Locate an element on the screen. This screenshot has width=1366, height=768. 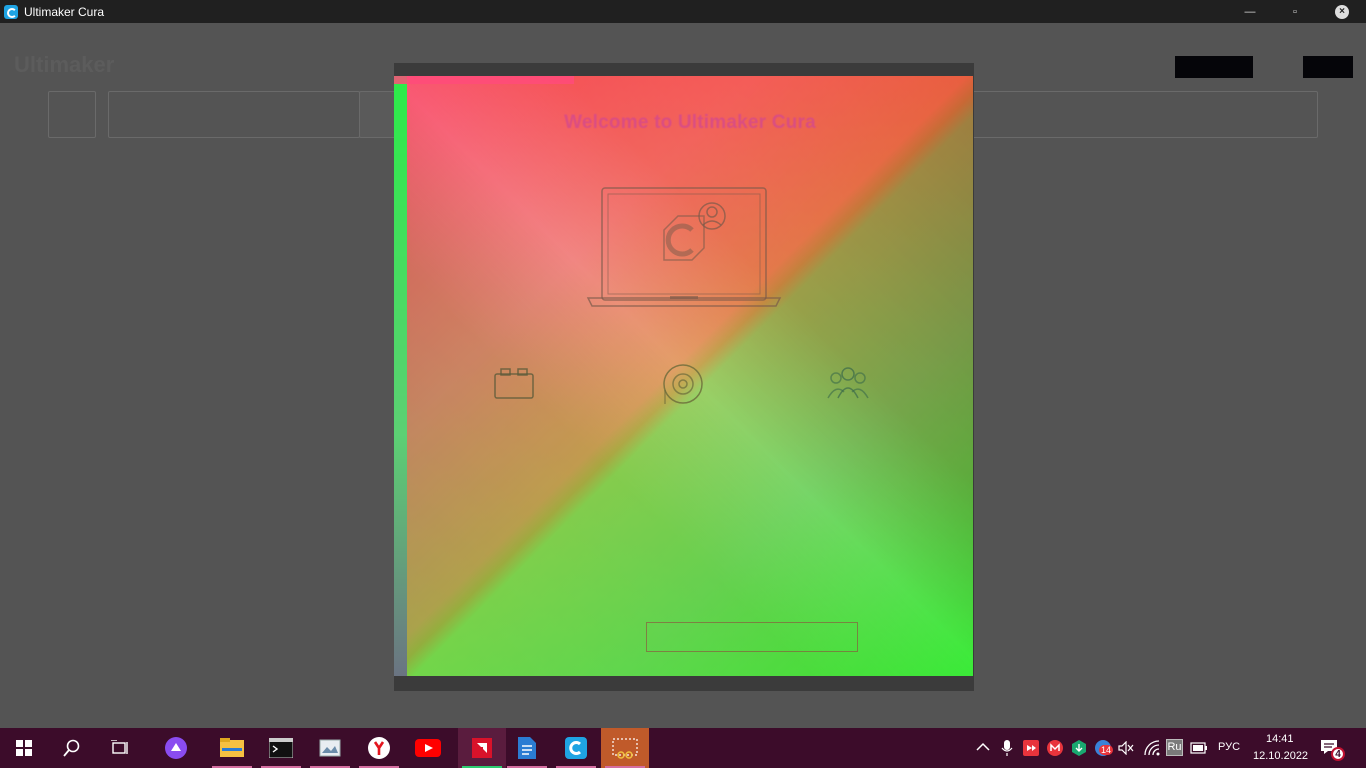
material-selector is located at coordinates (379, 114).